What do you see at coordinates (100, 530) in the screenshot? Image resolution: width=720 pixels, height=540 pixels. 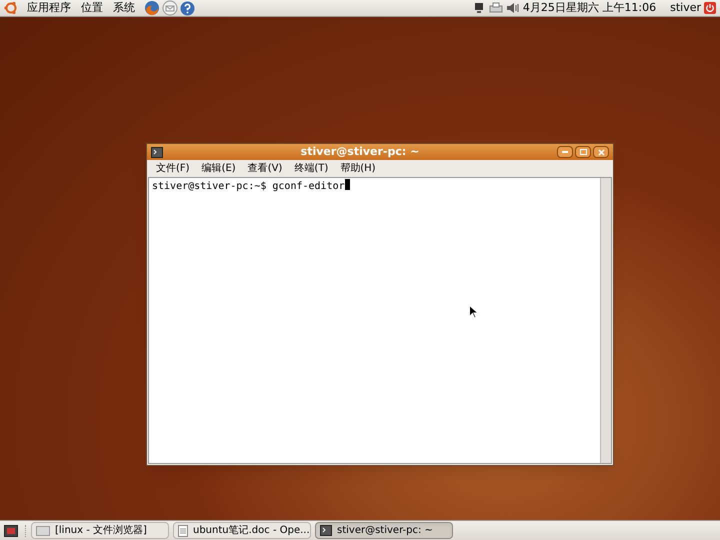 I see `taskbar-button: [linux - 文件浏览器]` at bounding box center [100, 530].